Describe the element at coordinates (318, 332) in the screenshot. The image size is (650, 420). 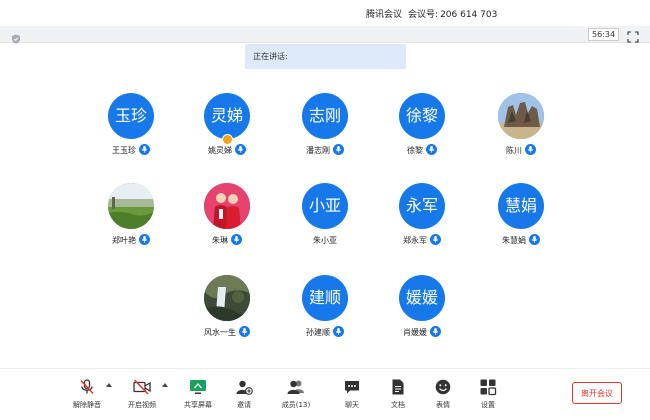
I see `participant-name: 孙建顺` at that location.